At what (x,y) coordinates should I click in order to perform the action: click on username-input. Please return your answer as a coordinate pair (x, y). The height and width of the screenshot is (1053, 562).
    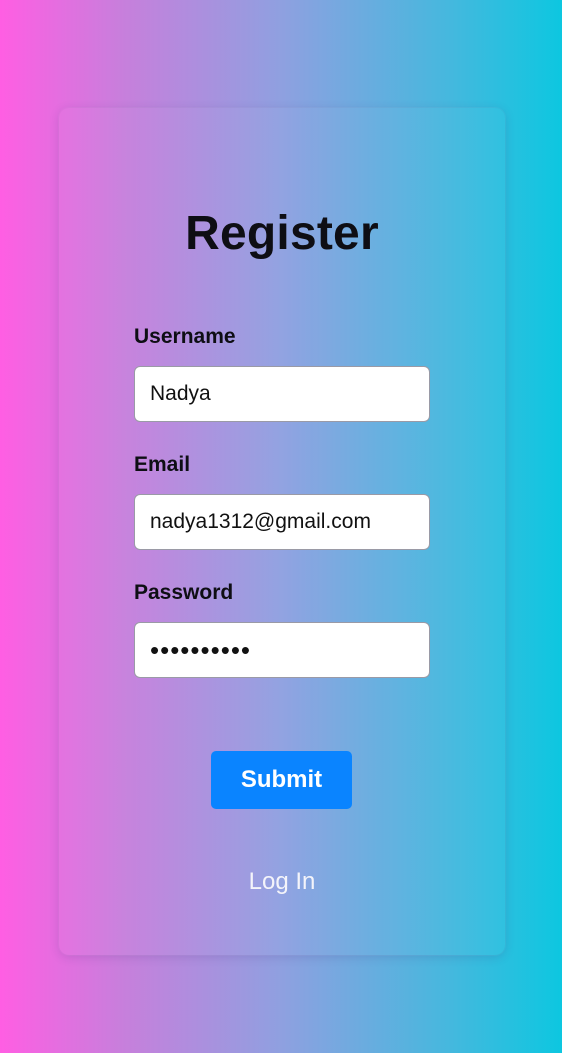
    Looking at the image, I should click on (282, 394).